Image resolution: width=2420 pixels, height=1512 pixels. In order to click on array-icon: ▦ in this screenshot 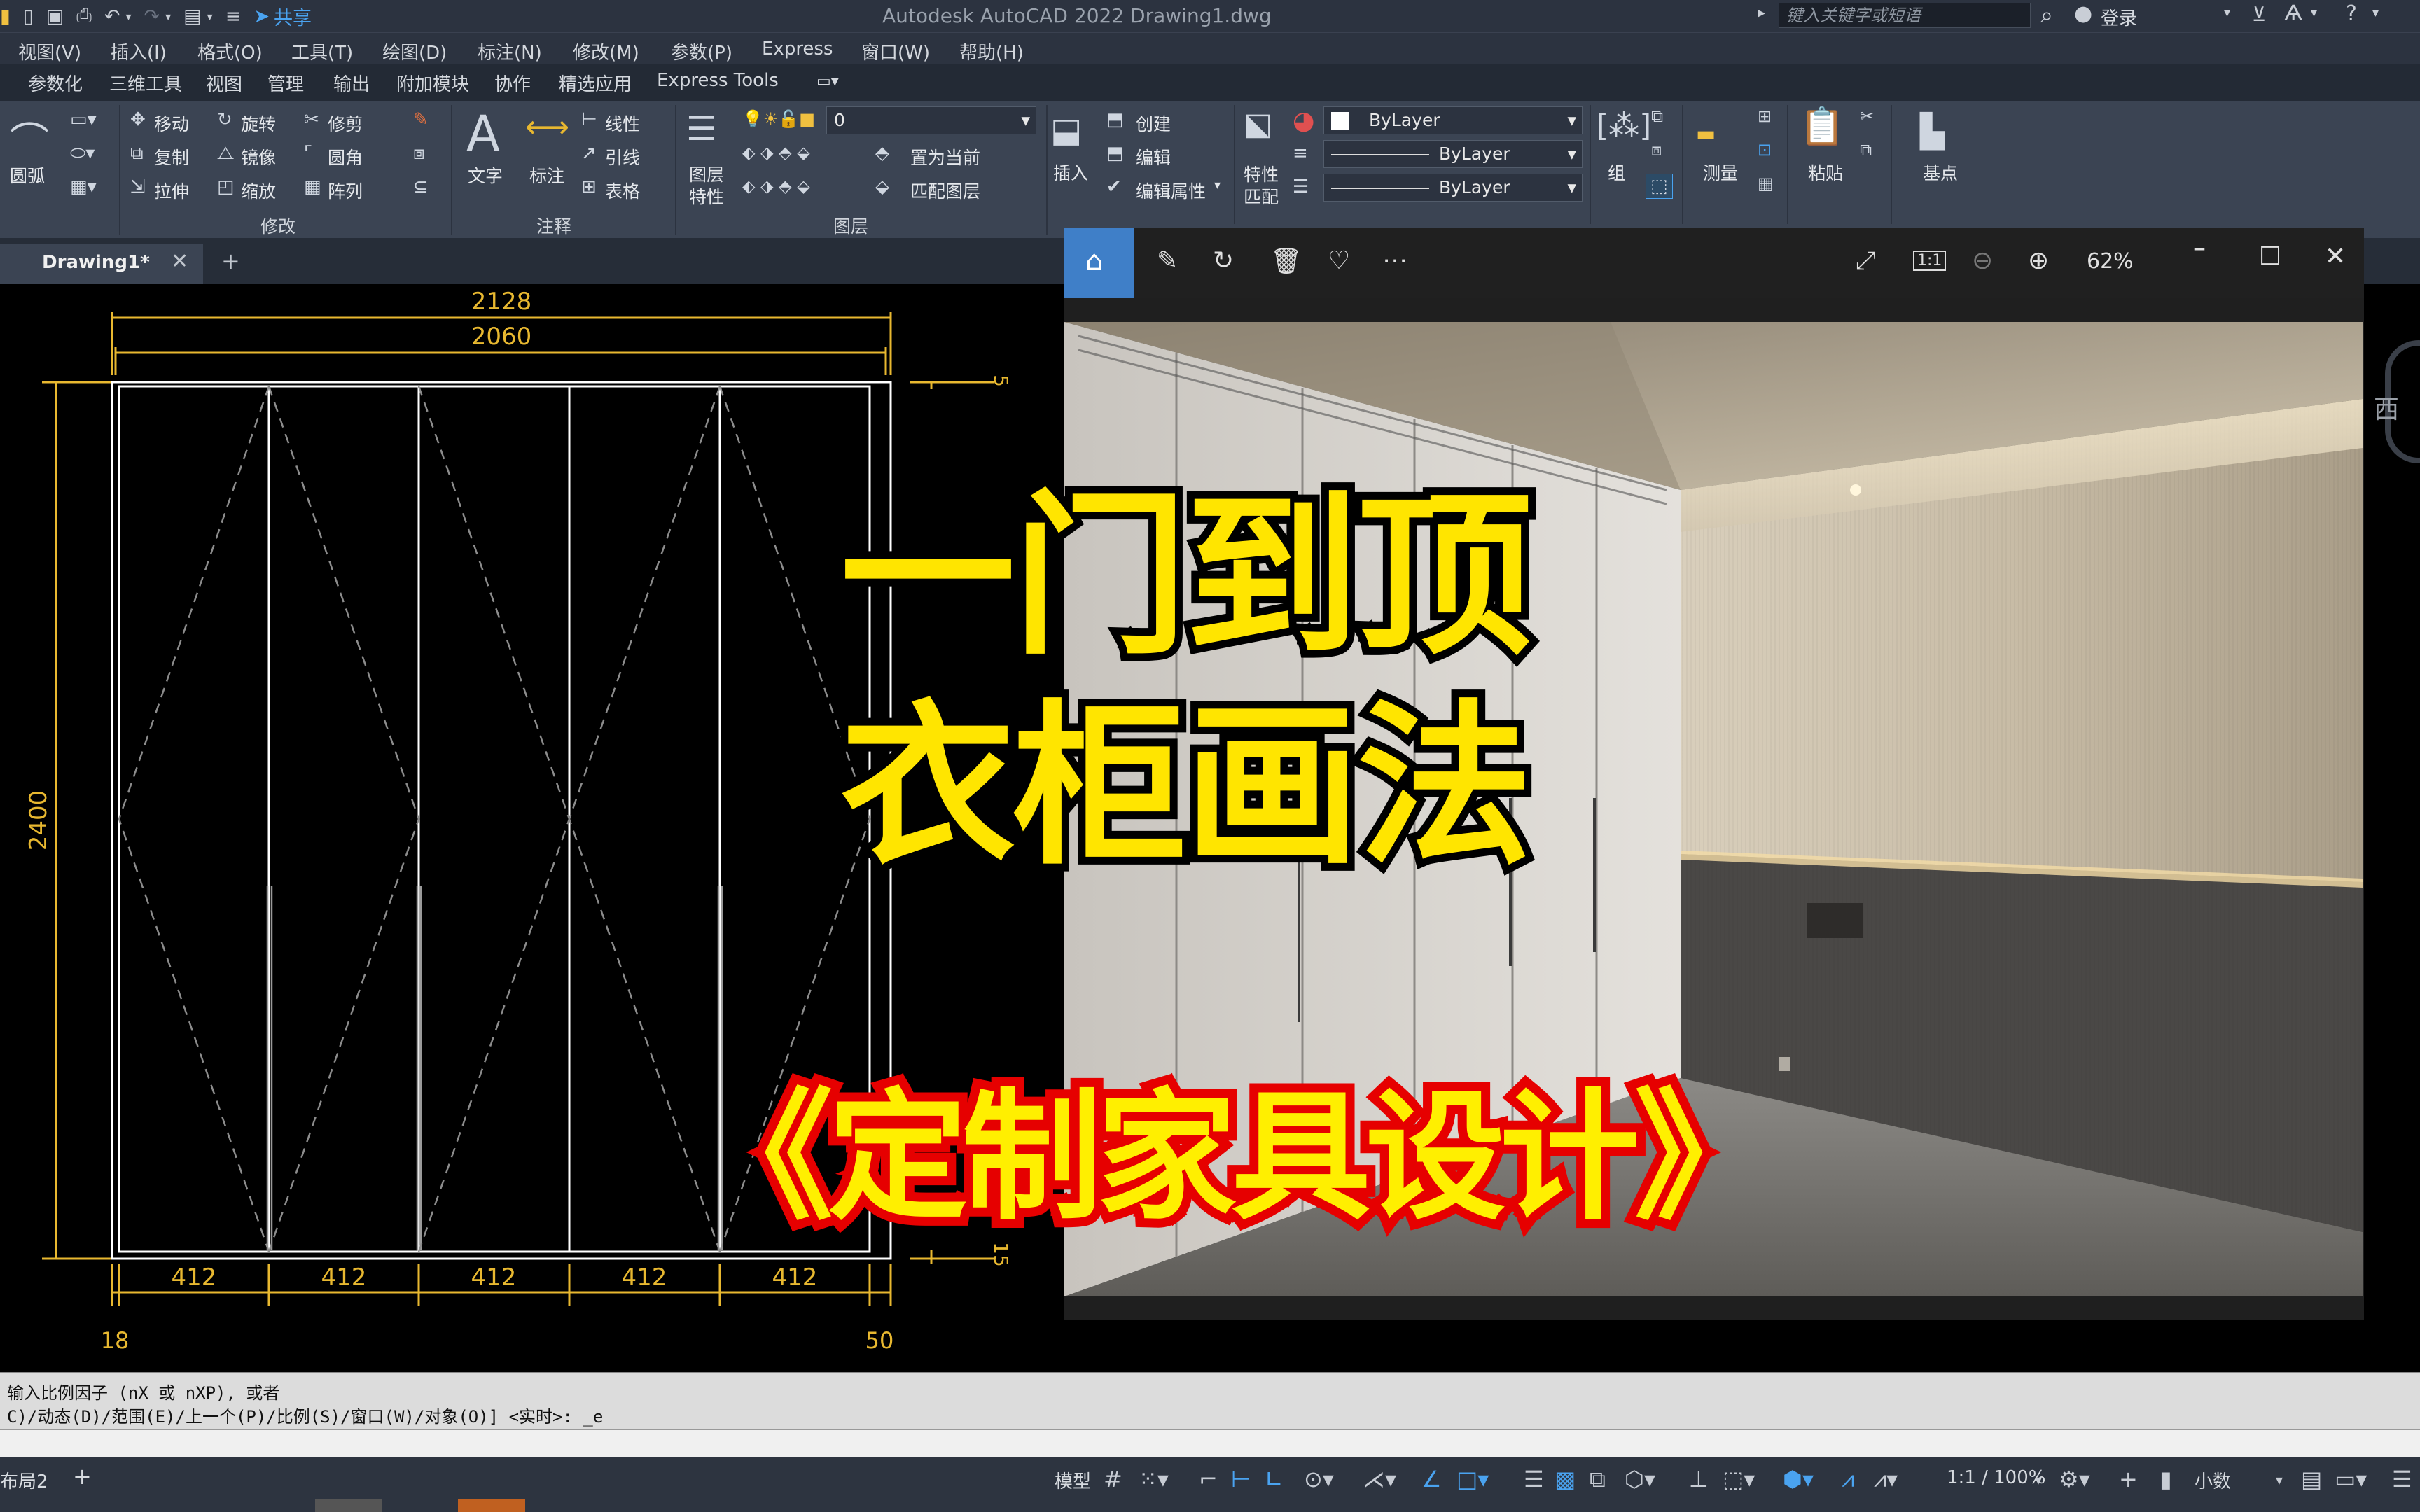, I will do `click(312, 186)`.